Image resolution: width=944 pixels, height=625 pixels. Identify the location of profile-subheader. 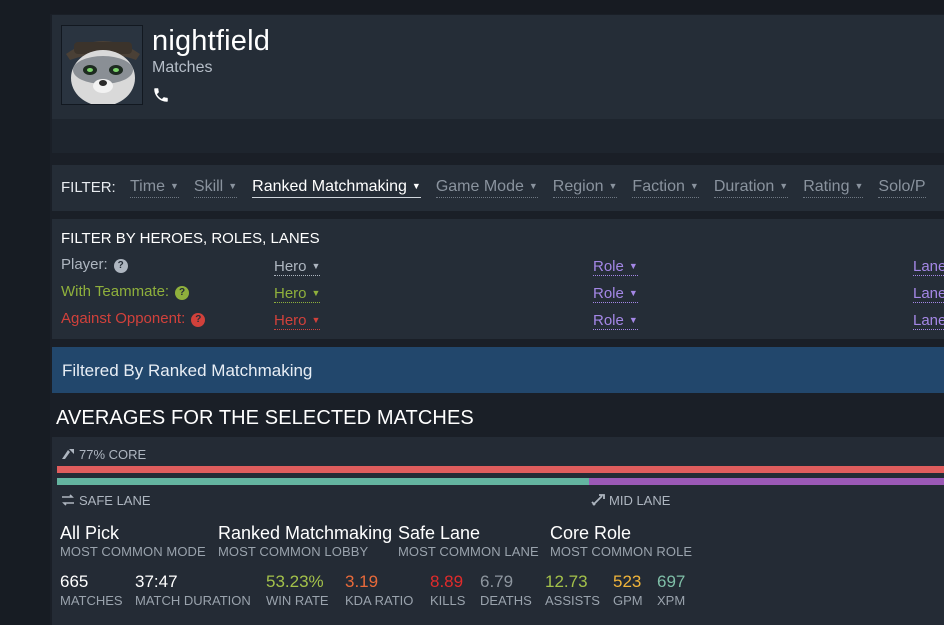
(498, 136).